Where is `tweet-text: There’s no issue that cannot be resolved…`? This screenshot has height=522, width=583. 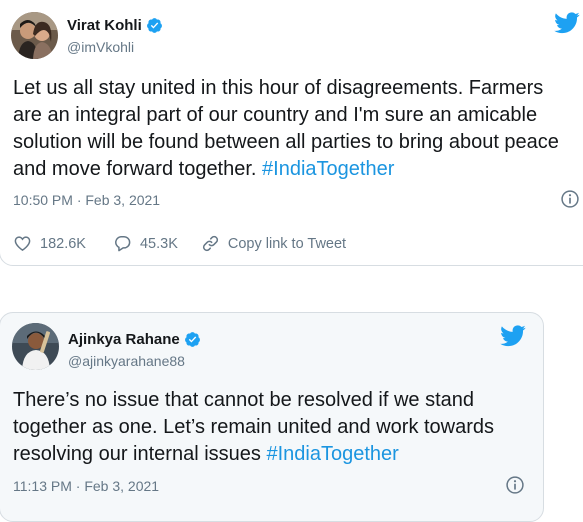
tweet-text: There’s no issue that cannot be resolved… is located at coordinates (269, 427).